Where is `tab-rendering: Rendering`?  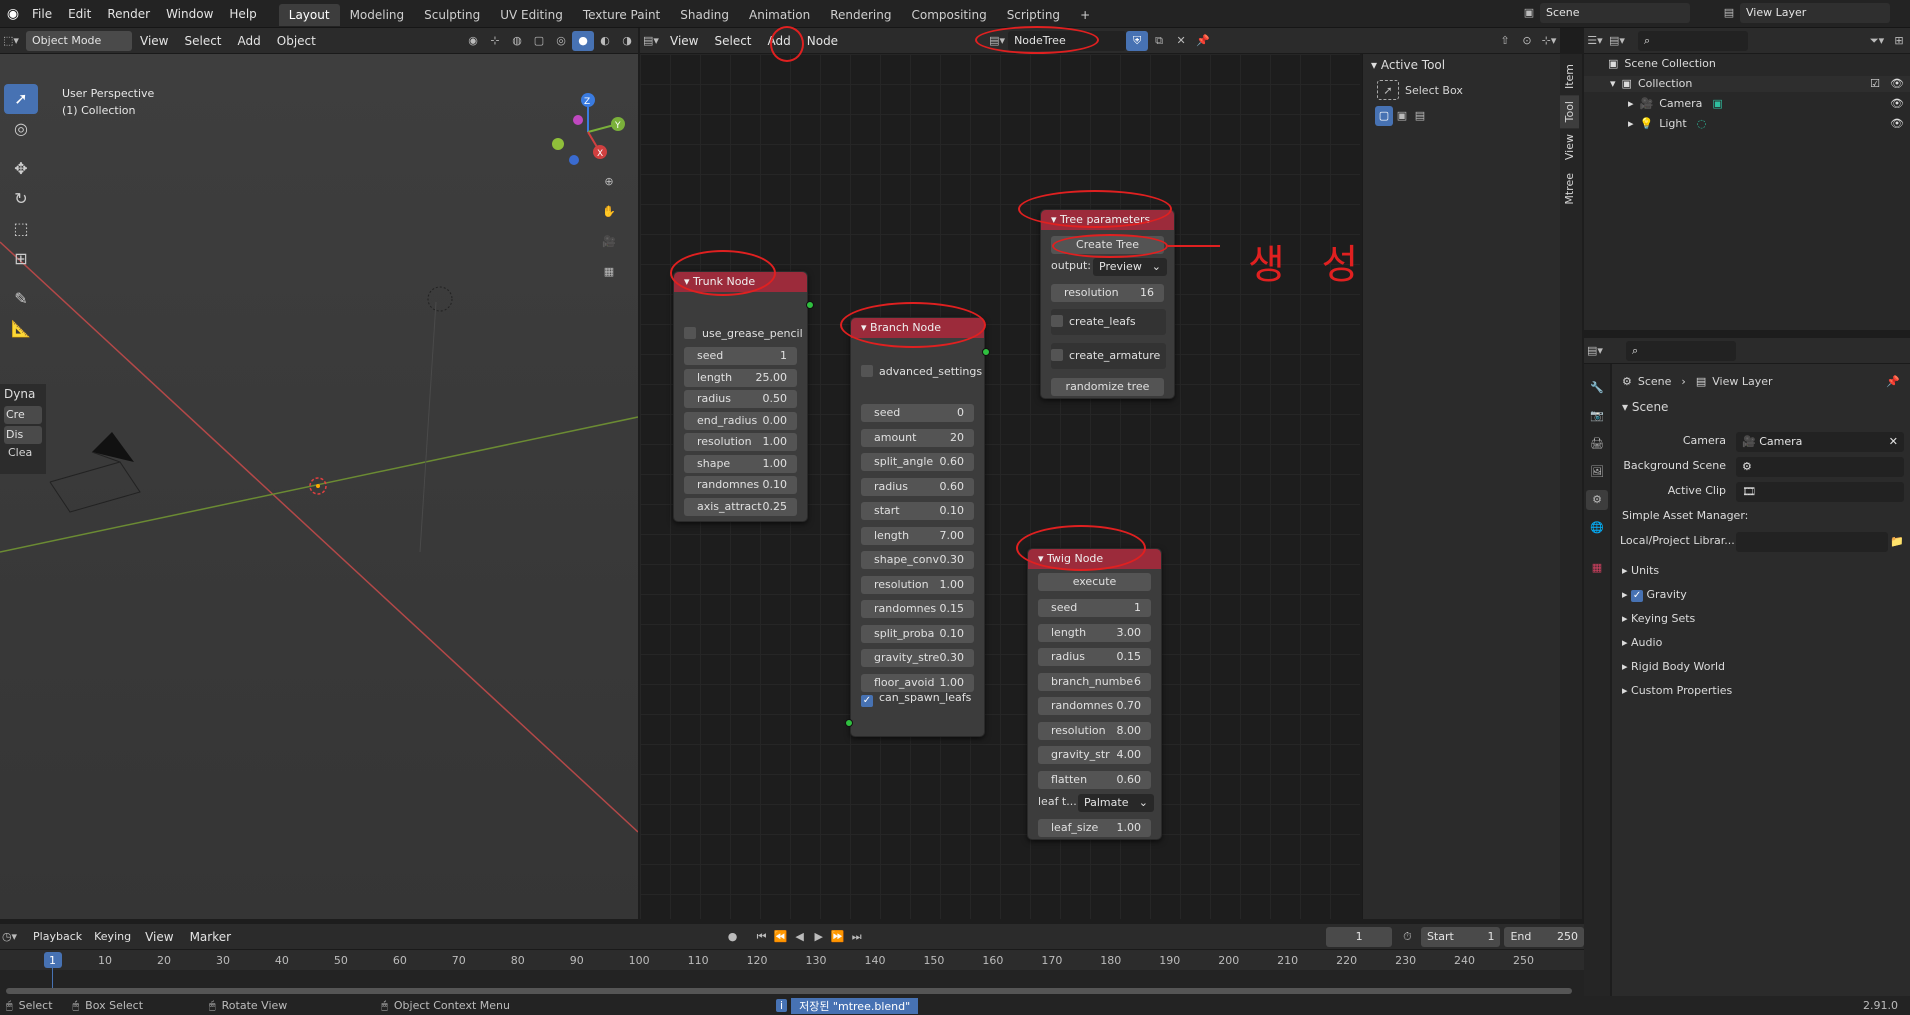 tab-rendering: Rendering is located at coordinates (860, 15).